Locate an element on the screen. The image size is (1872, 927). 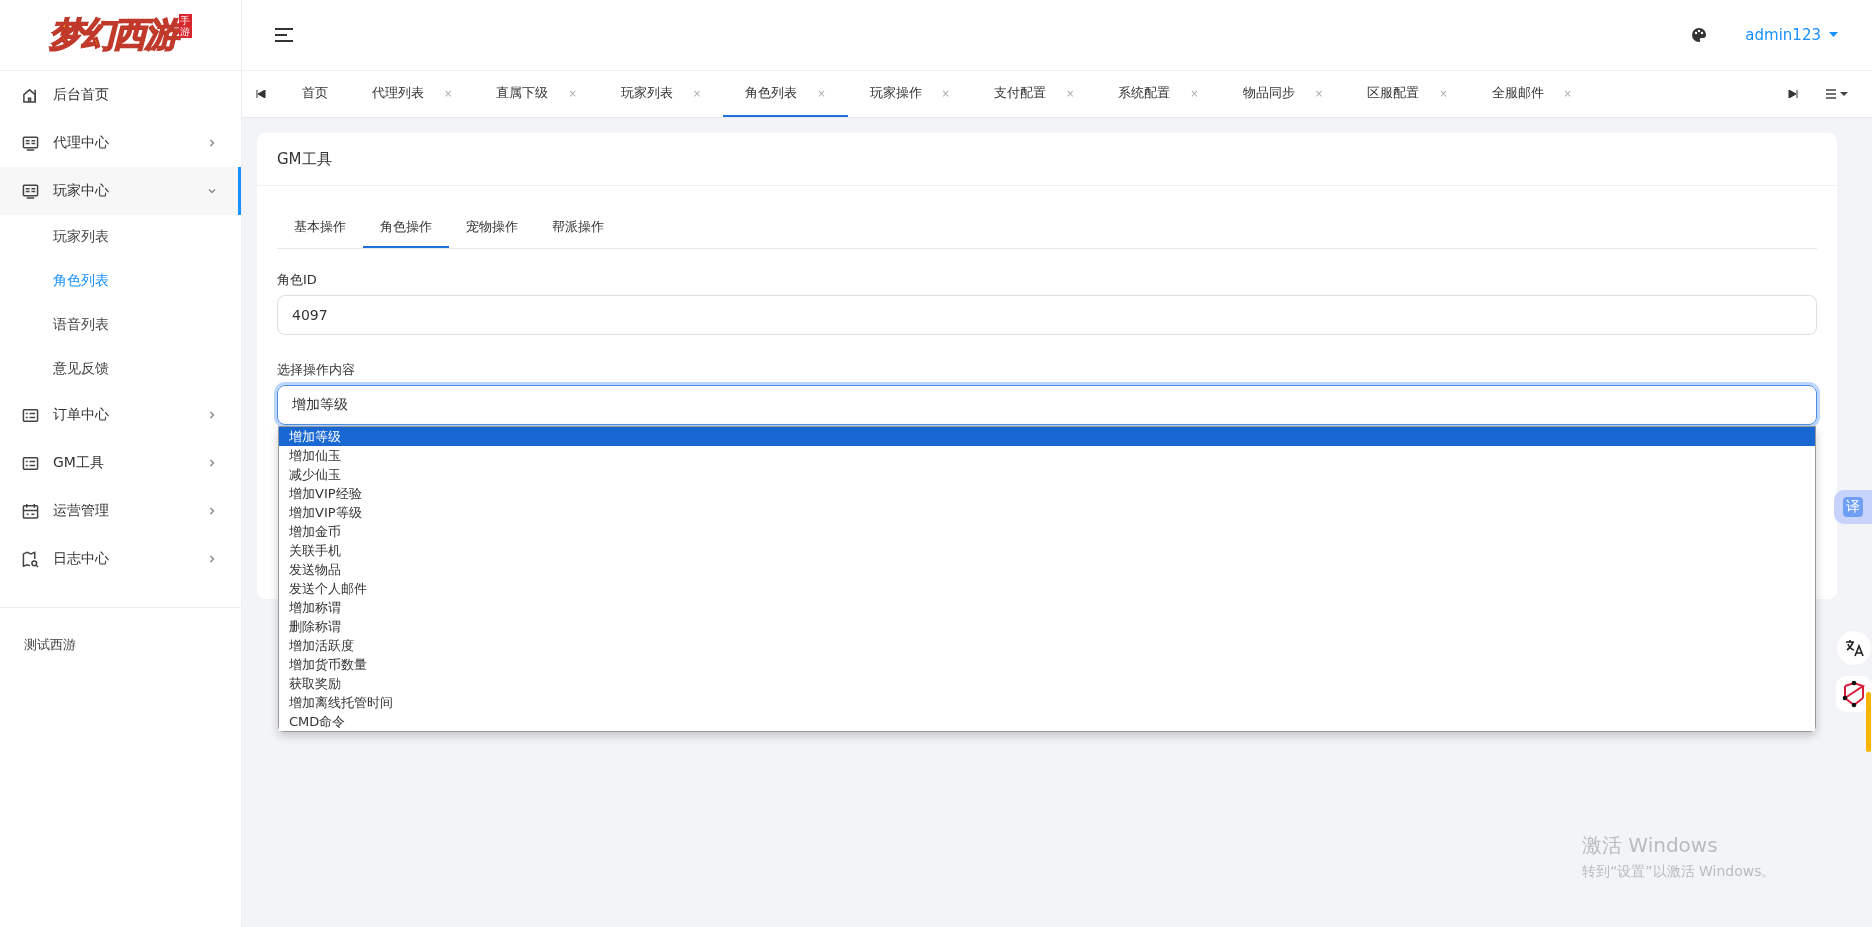
dropdown-option: 增加等级 is located at coordinates (1047, 436).